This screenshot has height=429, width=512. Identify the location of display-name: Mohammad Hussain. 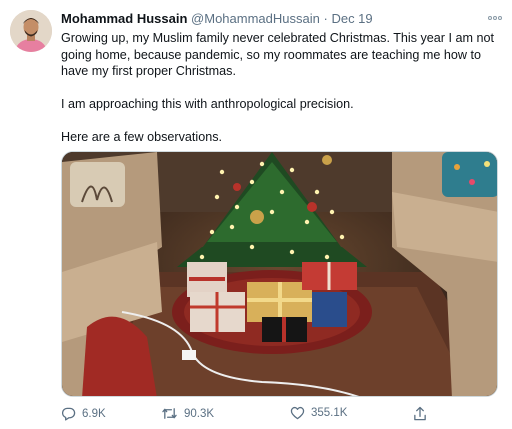
(124, 18).